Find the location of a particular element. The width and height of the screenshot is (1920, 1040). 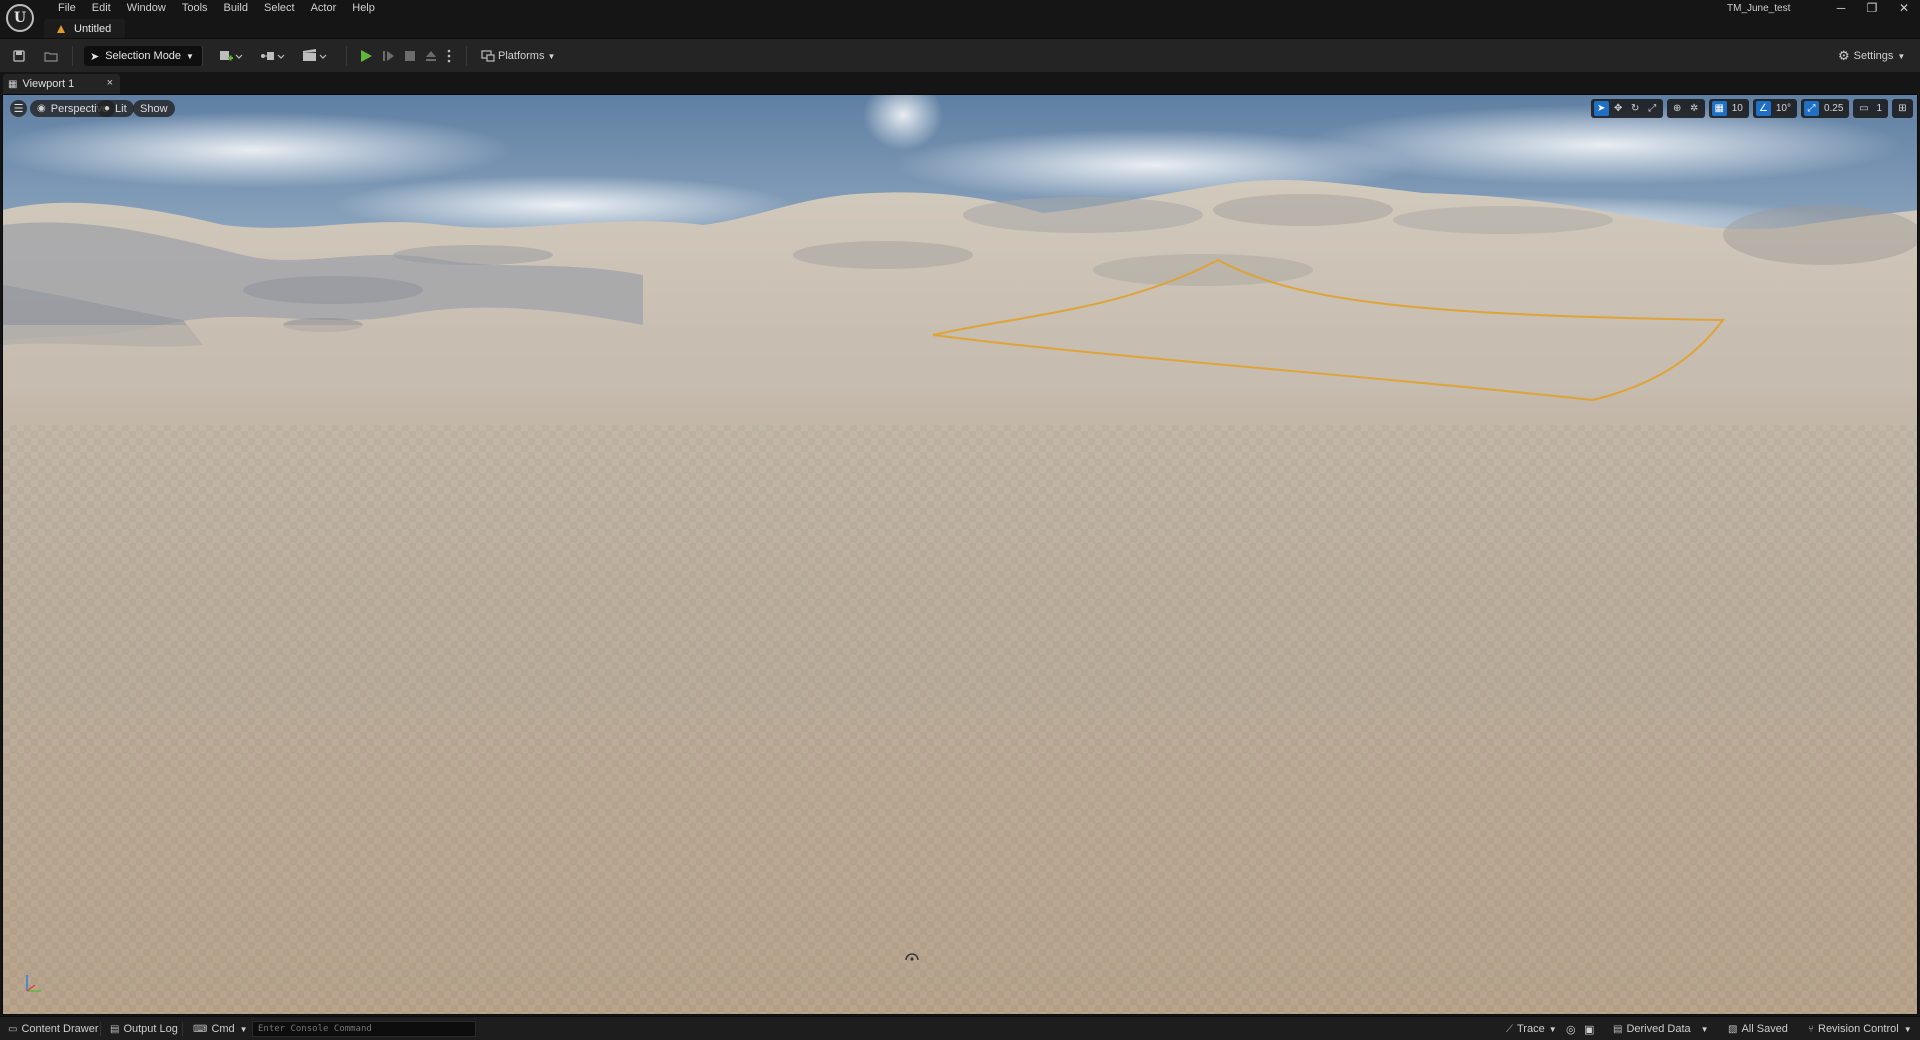

save-status: ▧ All Saved is located at coordinates (1758, 1029).